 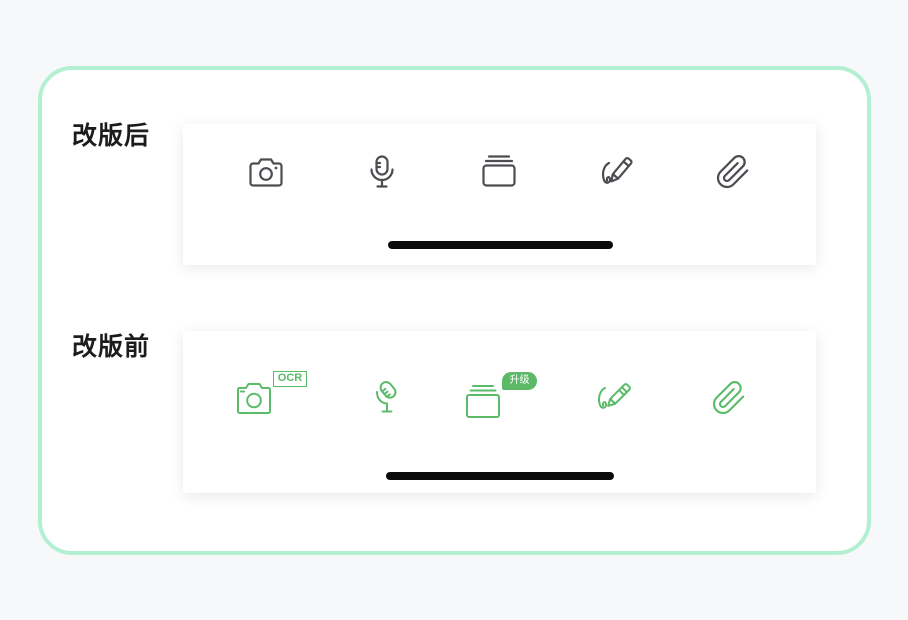 I want to click on before-label: 改版前, so click(x=111, y=346).